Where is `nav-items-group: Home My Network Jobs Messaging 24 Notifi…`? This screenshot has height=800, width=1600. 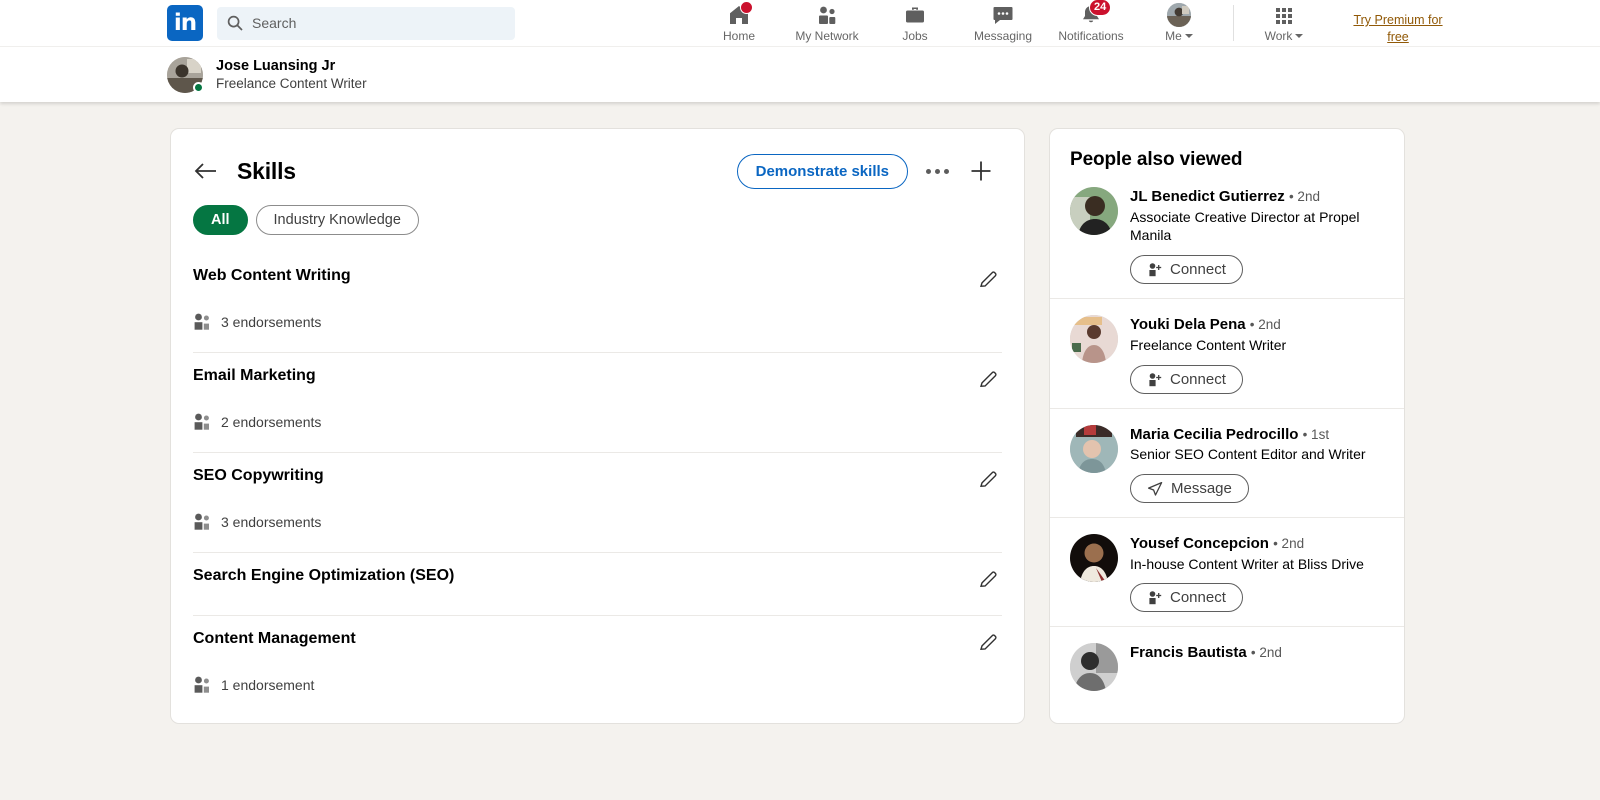
nav-items-group: Home My Network Jobs Messaging 24 Notifi… is located at coordinates (1074, 23).